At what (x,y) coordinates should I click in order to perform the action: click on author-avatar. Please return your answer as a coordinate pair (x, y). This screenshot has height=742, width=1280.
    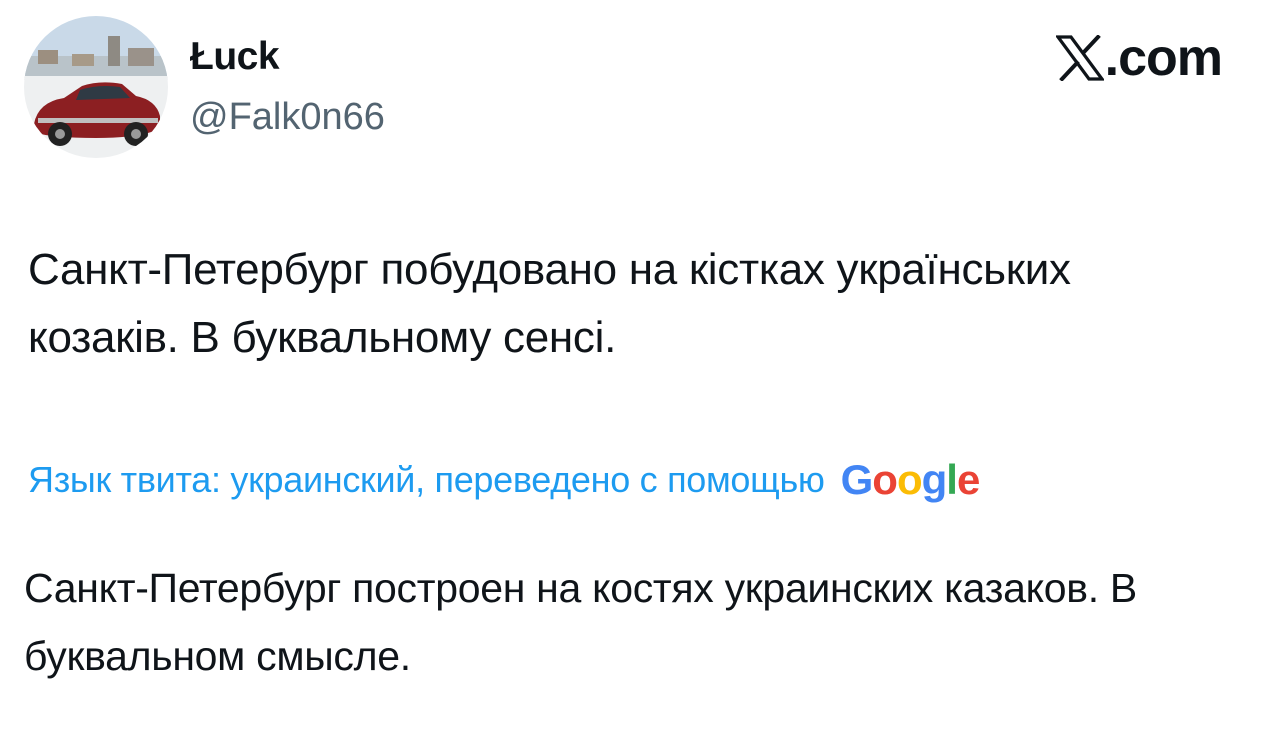
    Looking at the image, I should click on (96, 87).